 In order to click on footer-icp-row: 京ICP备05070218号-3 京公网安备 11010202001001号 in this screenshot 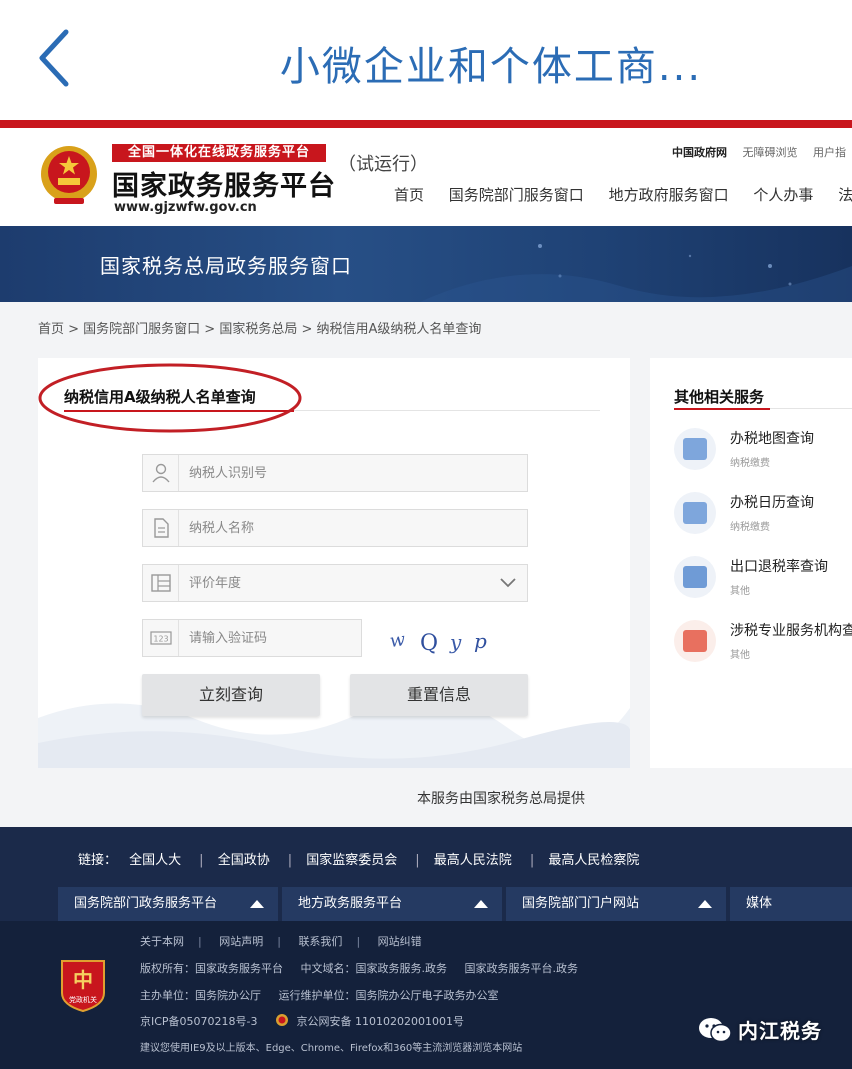, I will do `click(309, 1021)`.